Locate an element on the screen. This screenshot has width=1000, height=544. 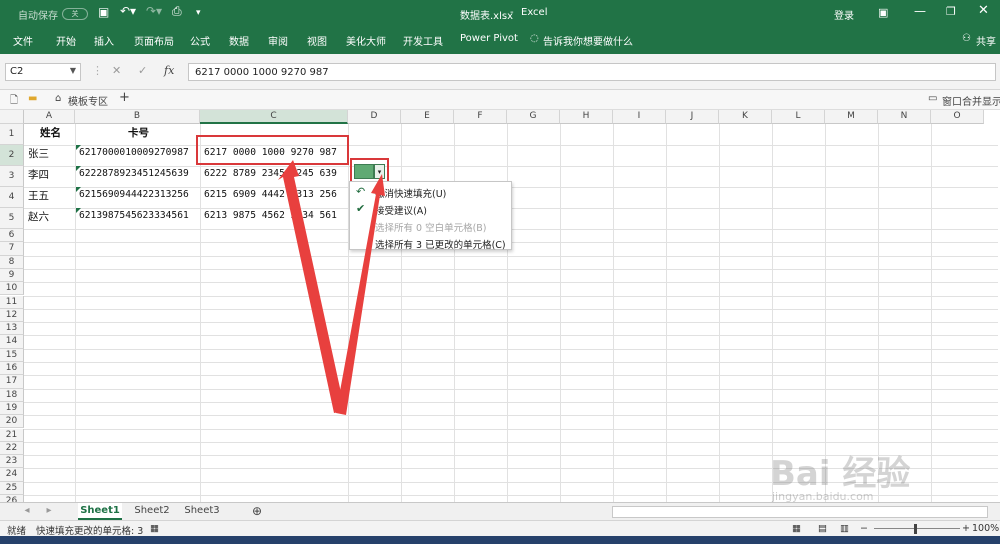
row-header-20: 20 is located at coordinates (12, 422).